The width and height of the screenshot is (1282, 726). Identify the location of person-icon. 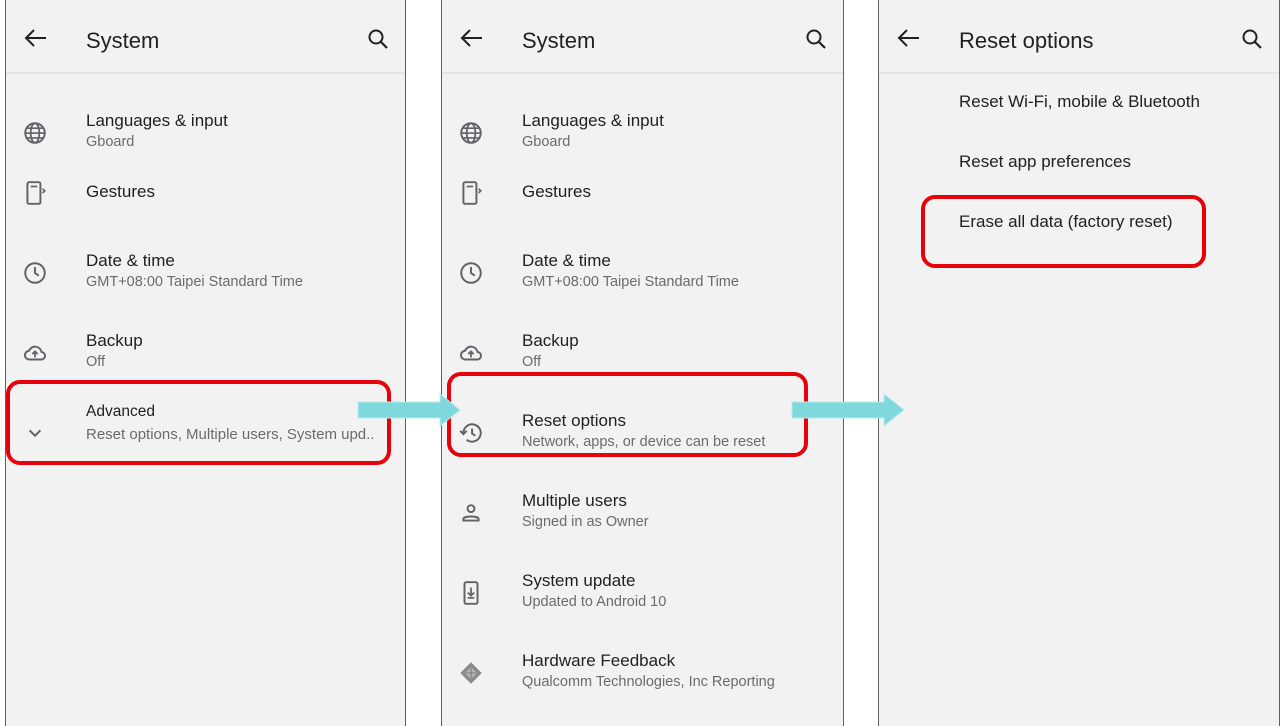
(471, 513).